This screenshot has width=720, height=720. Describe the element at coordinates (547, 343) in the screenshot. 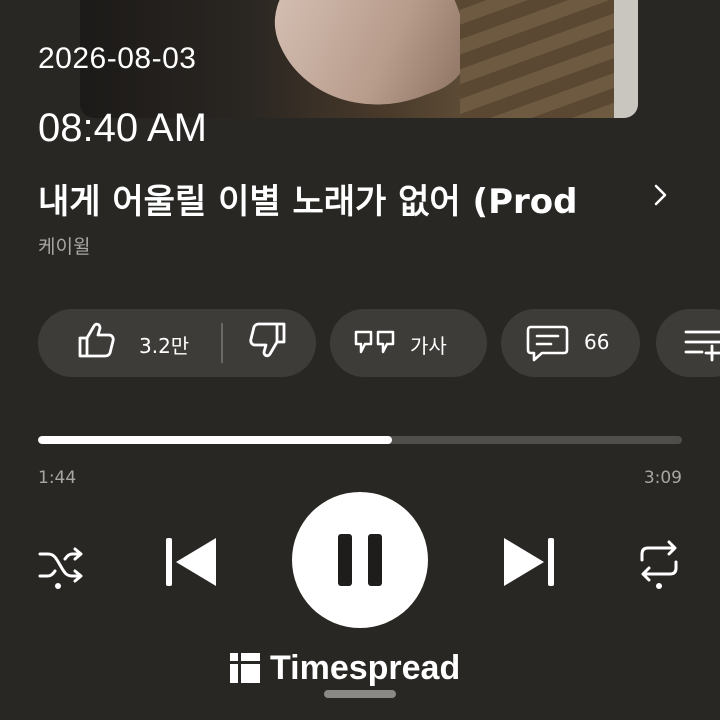

I see `comment-icon` at that location.